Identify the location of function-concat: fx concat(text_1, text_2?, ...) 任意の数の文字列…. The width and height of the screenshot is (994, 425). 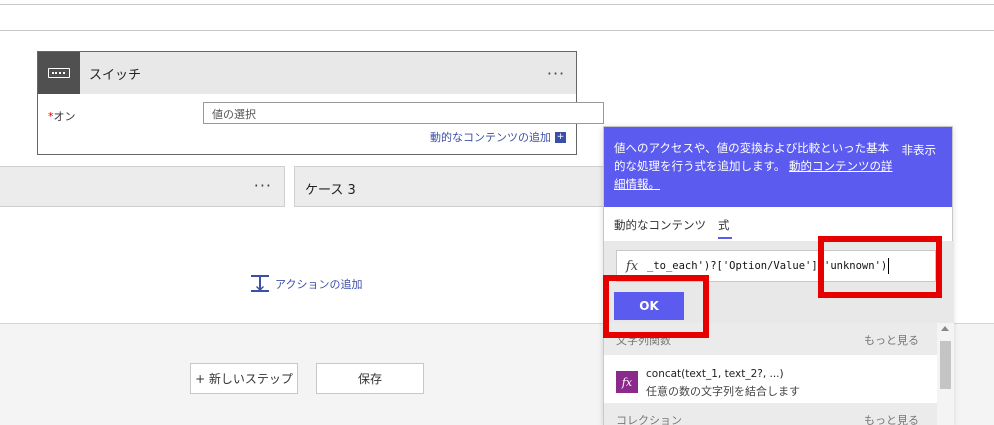
(770, 381).